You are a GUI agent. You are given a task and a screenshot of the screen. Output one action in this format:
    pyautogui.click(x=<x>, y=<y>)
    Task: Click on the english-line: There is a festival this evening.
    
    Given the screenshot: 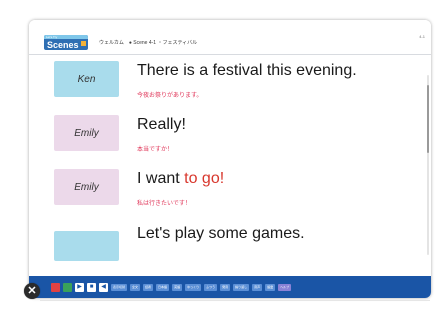 What is the action you would take?
    pyautogui.click(x=247, y=71)
    